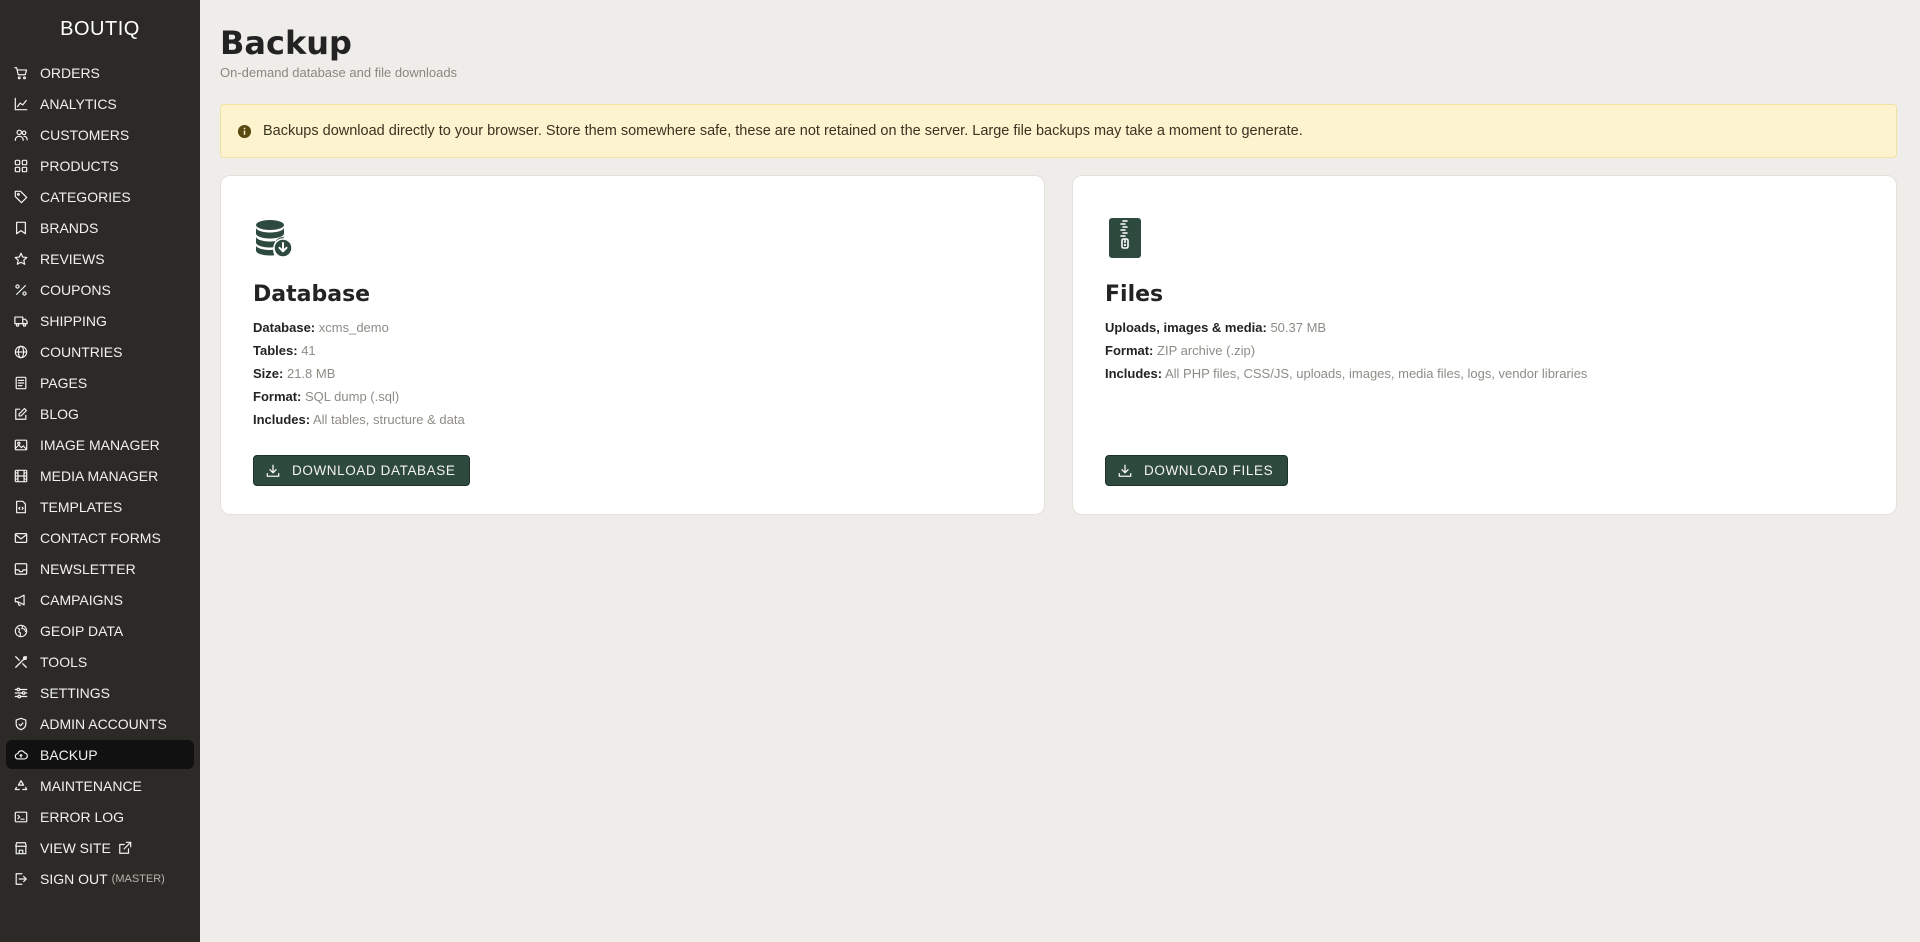  I want to click on mail-icon, so click(21, 538).